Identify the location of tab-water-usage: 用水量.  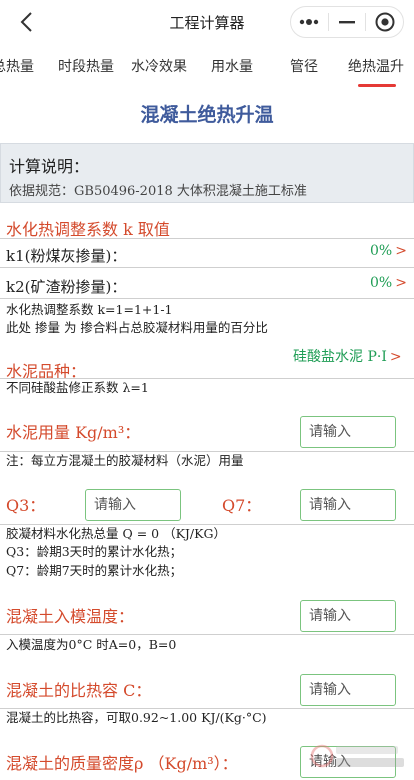
(232, 66).